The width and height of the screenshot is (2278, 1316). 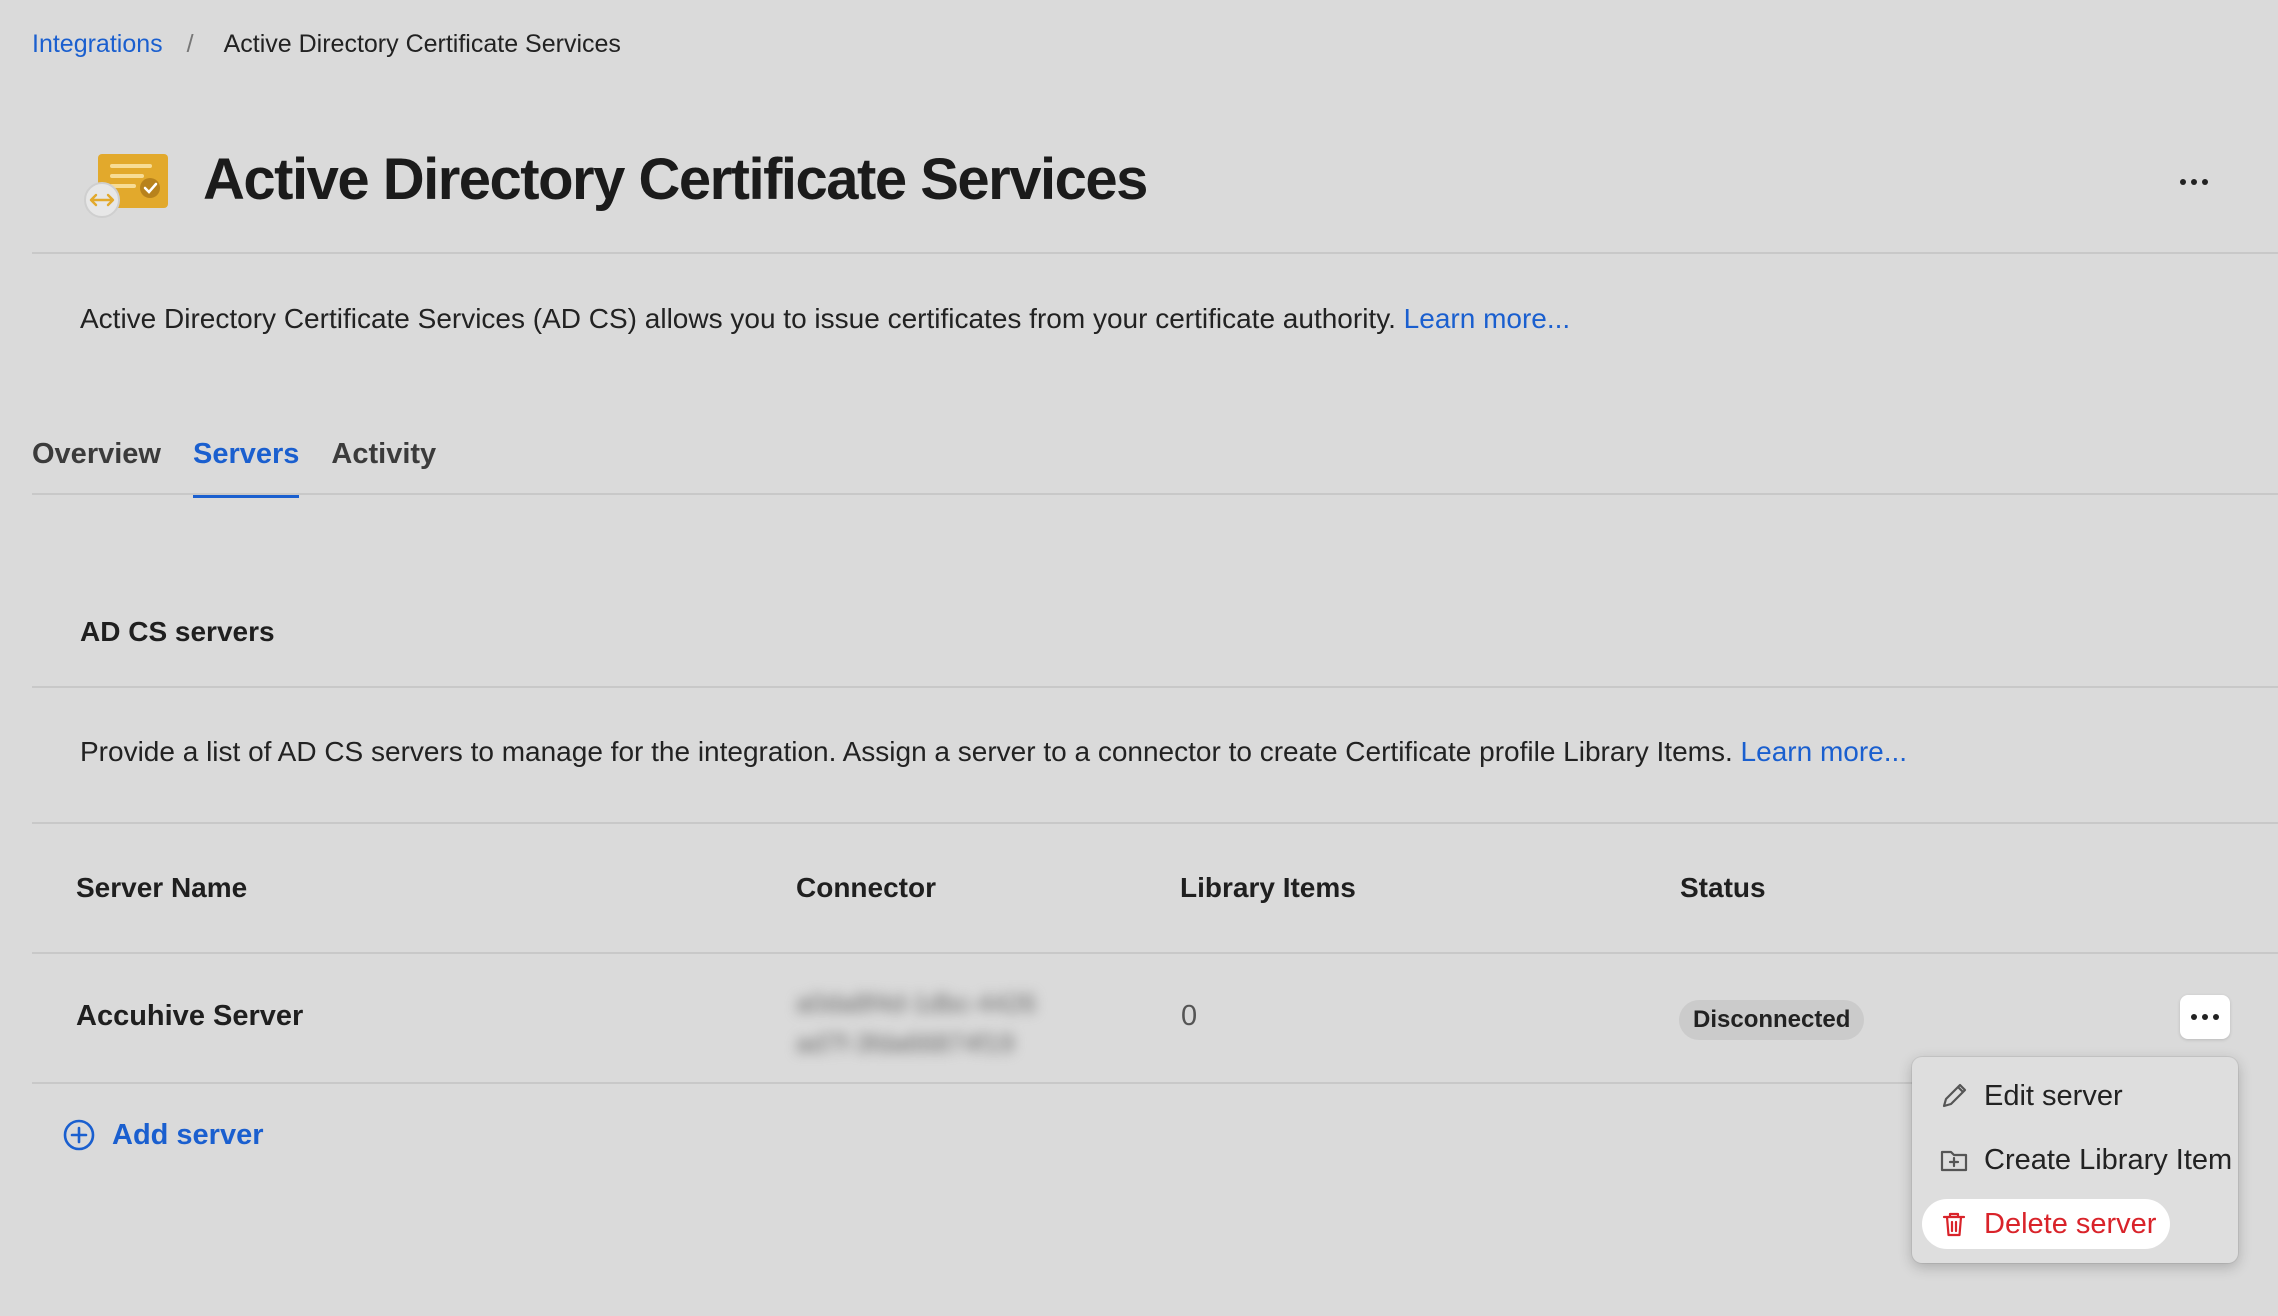 What do you see at coordinates (866, 888) in the screenshot?
I see `column-header-connector: Connector` at bounding box center [866, 888].